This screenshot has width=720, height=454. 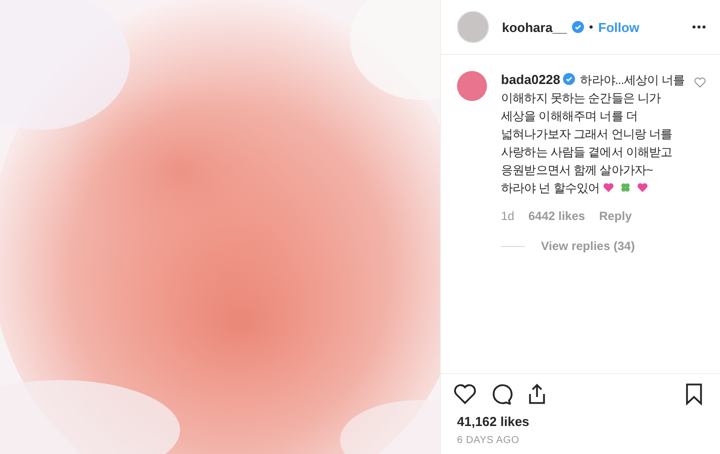 What do you see at coordinates (472, 86) in the screenshot?
I see `avatar` at bounding box center [472, 86].